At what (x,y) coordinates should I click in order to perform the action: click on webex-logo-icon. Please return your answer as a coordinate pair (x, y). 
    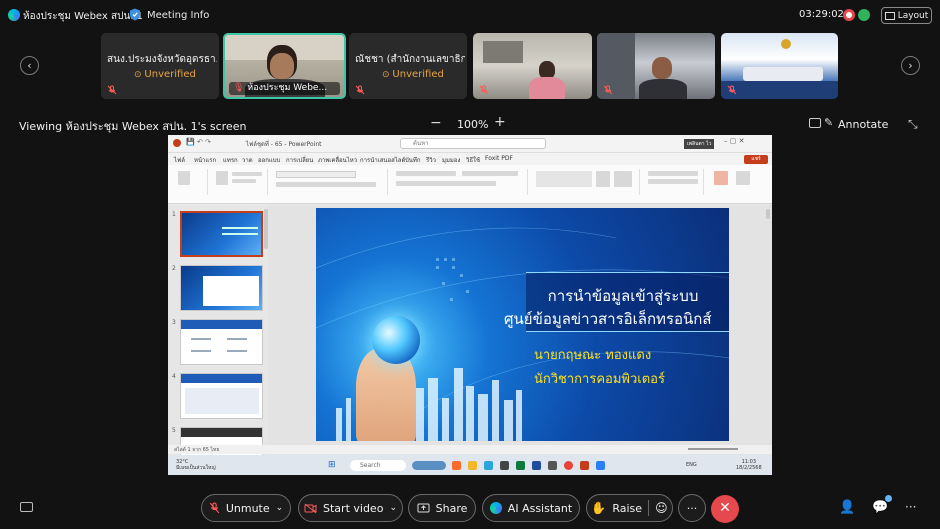
    Looking at the image, I should click on (14, 15).